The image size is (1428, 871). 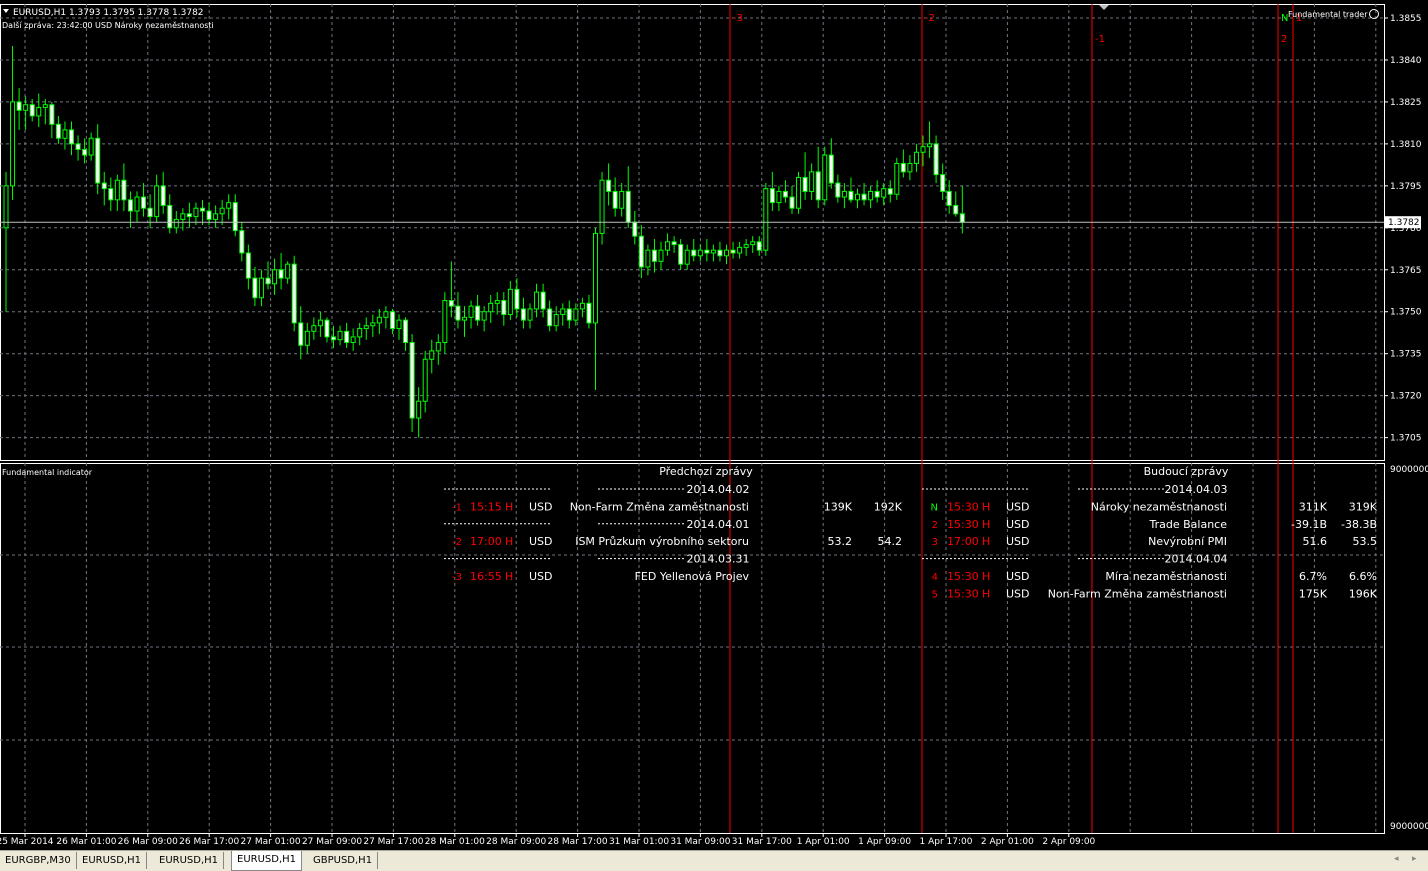 What do you see at coordinates (457, 577) in the screenshot?
I see `news-index: -3` at bounding box center [457, 577].